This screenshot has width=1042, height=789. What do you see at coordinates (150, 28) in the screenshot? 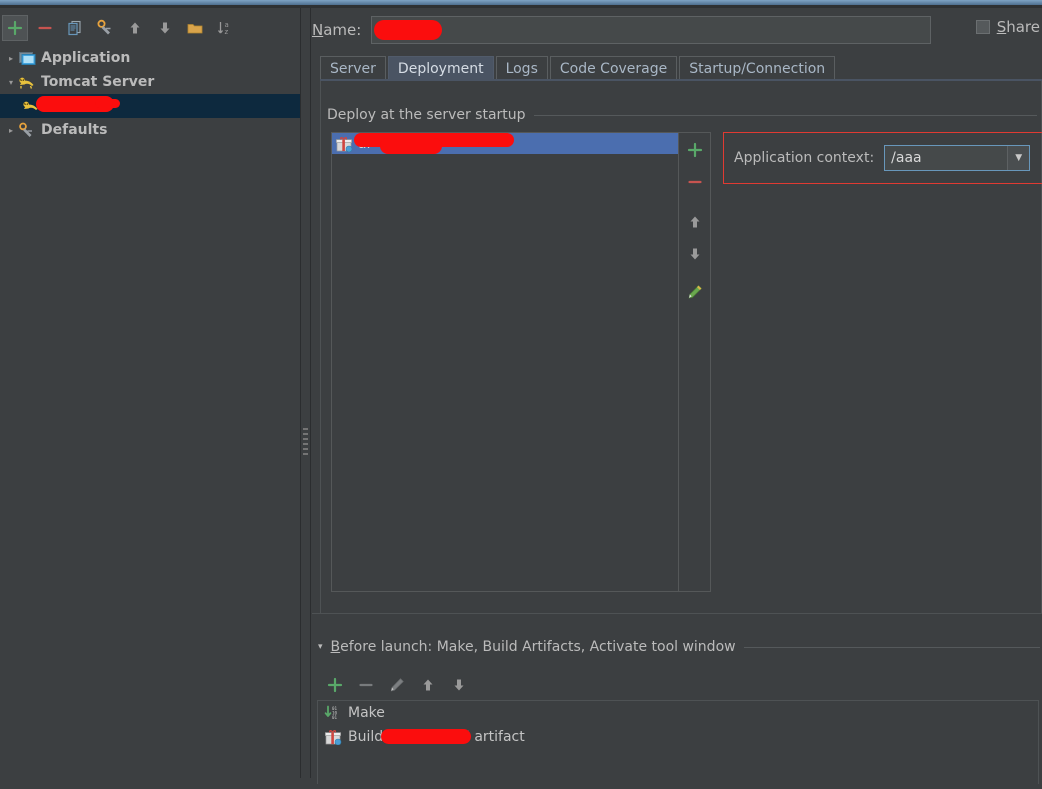
I see `configurations-toolbar: a z` at bounding box center [150, 28].